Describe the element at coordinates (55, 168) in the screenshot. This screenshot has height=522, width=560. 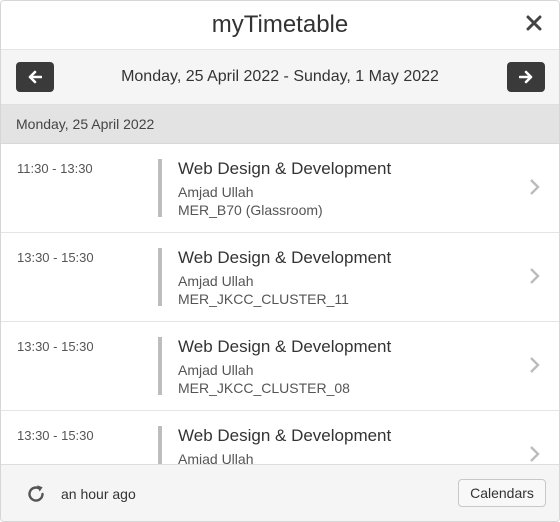
I see `event-time: 11:30 - 13:30` at that location.